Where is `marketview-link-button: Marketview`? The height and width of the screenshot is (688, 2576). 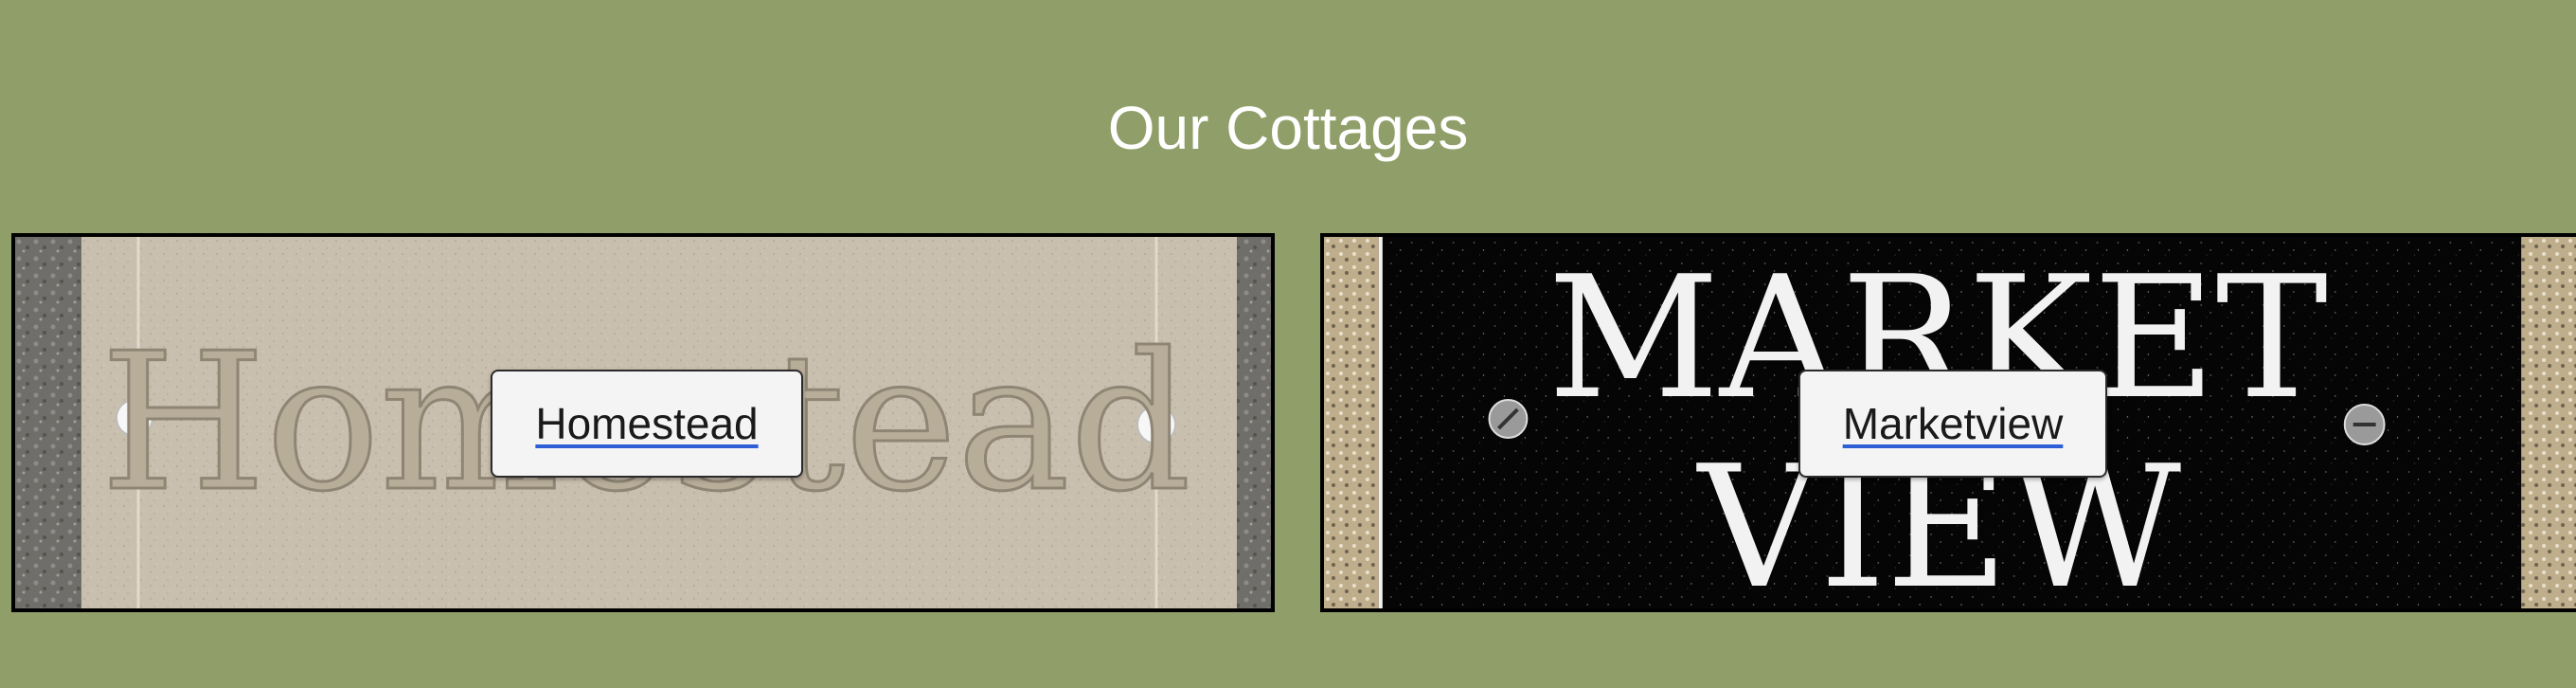 marketview-link-button: Marketview is located at coordinates (1952, 424).